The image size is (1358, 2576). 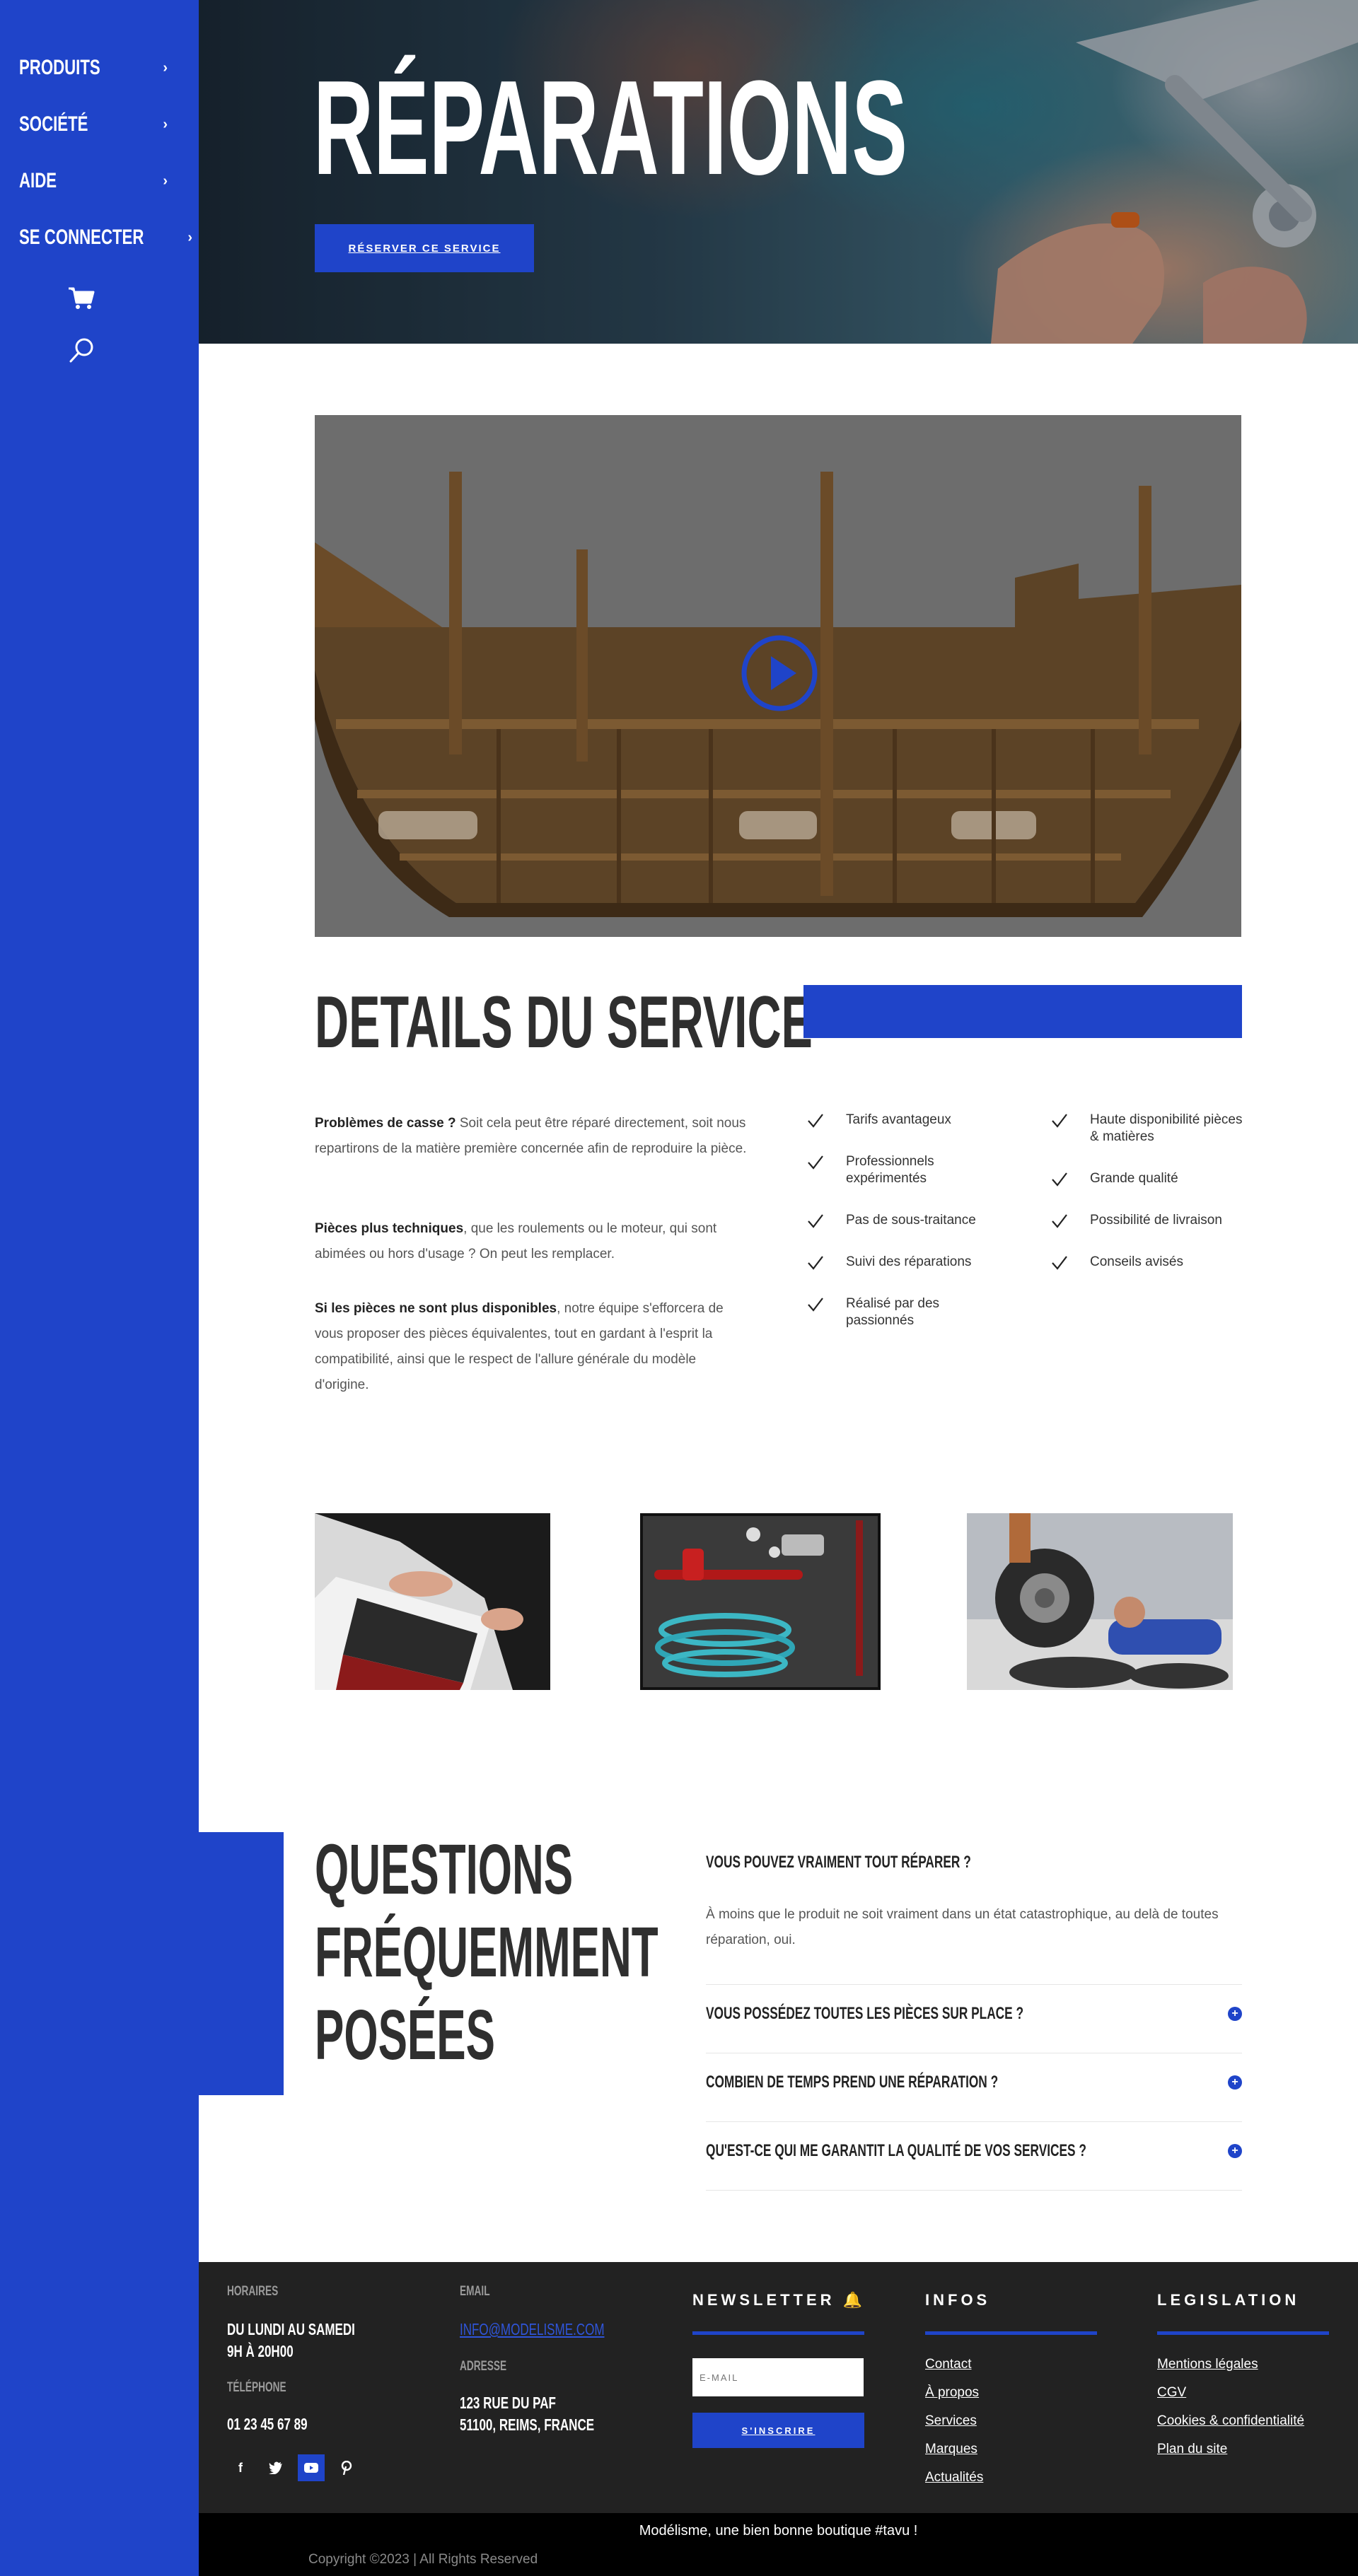 I want to click on legislation-title: LEGISLATION, so click(x=1228, y=2300).